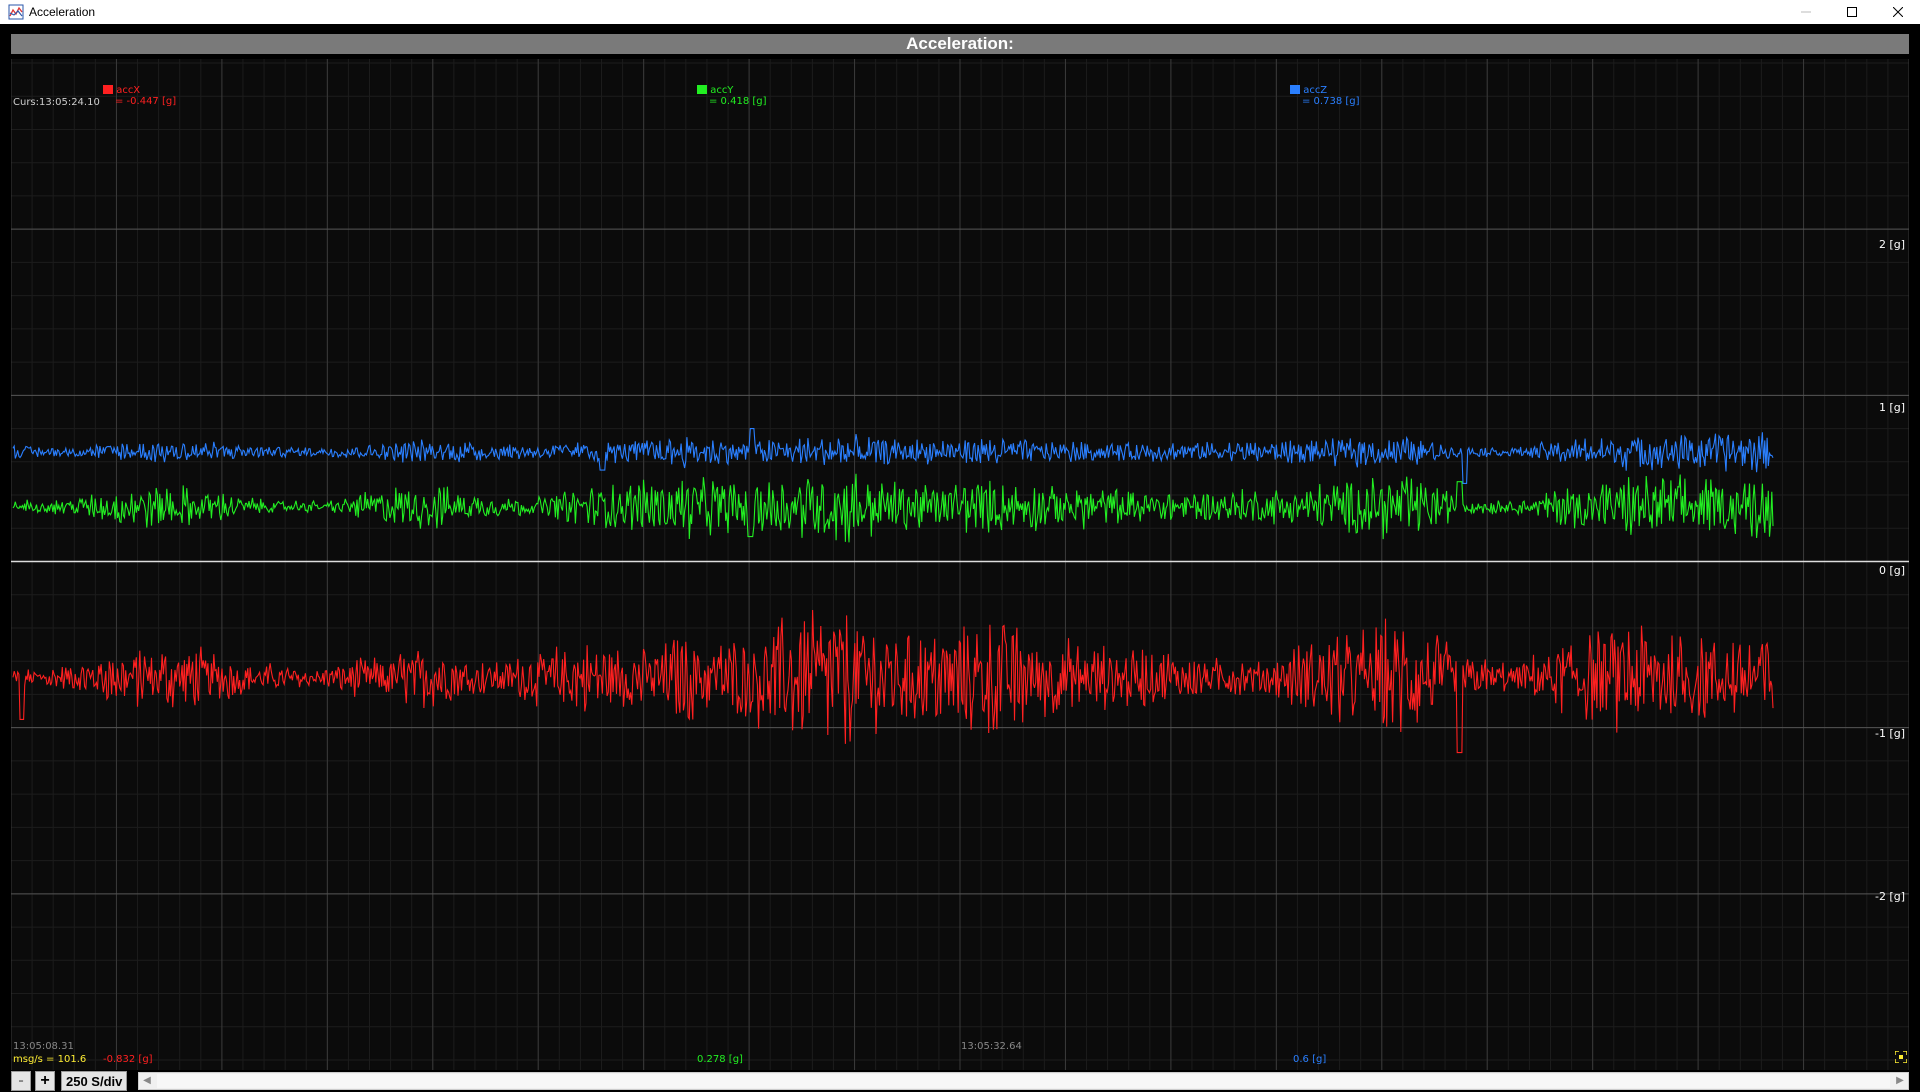 The image size is (1920, 1092). I want to click on legend-value: = 0.738 [g], so click(1331, 101).